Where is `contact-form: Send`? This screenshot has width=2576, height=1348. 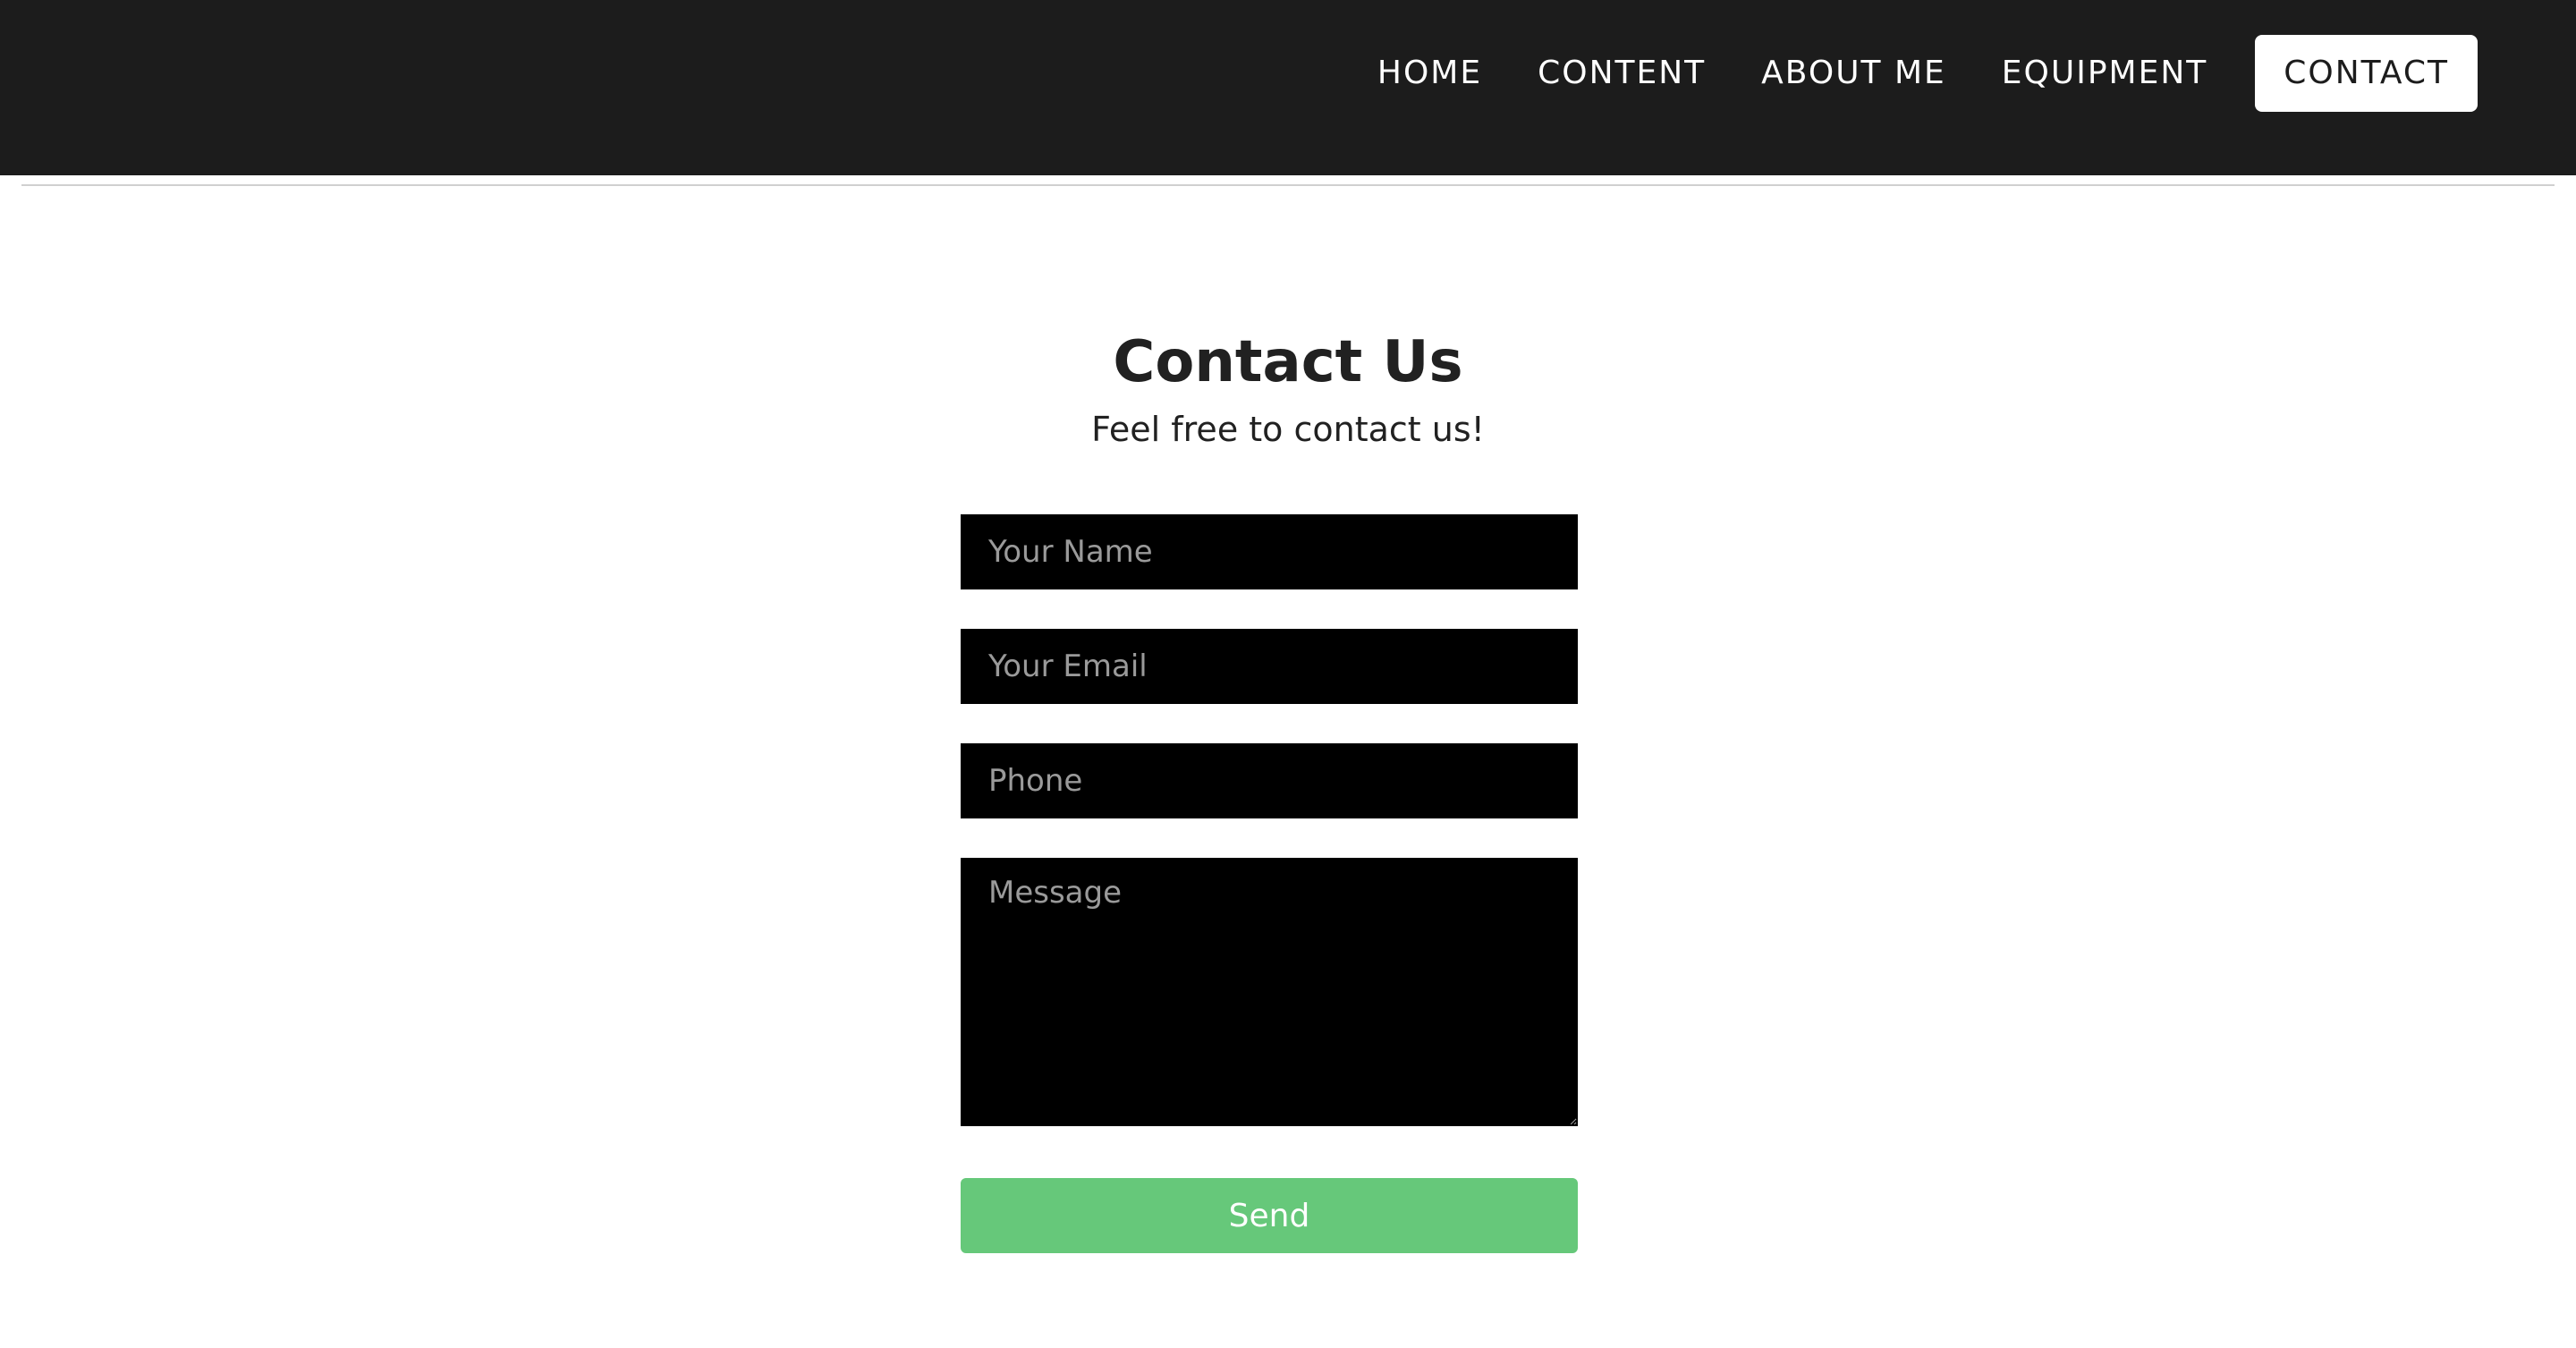 contact-form: Send is located at coordinates (1269, 884).